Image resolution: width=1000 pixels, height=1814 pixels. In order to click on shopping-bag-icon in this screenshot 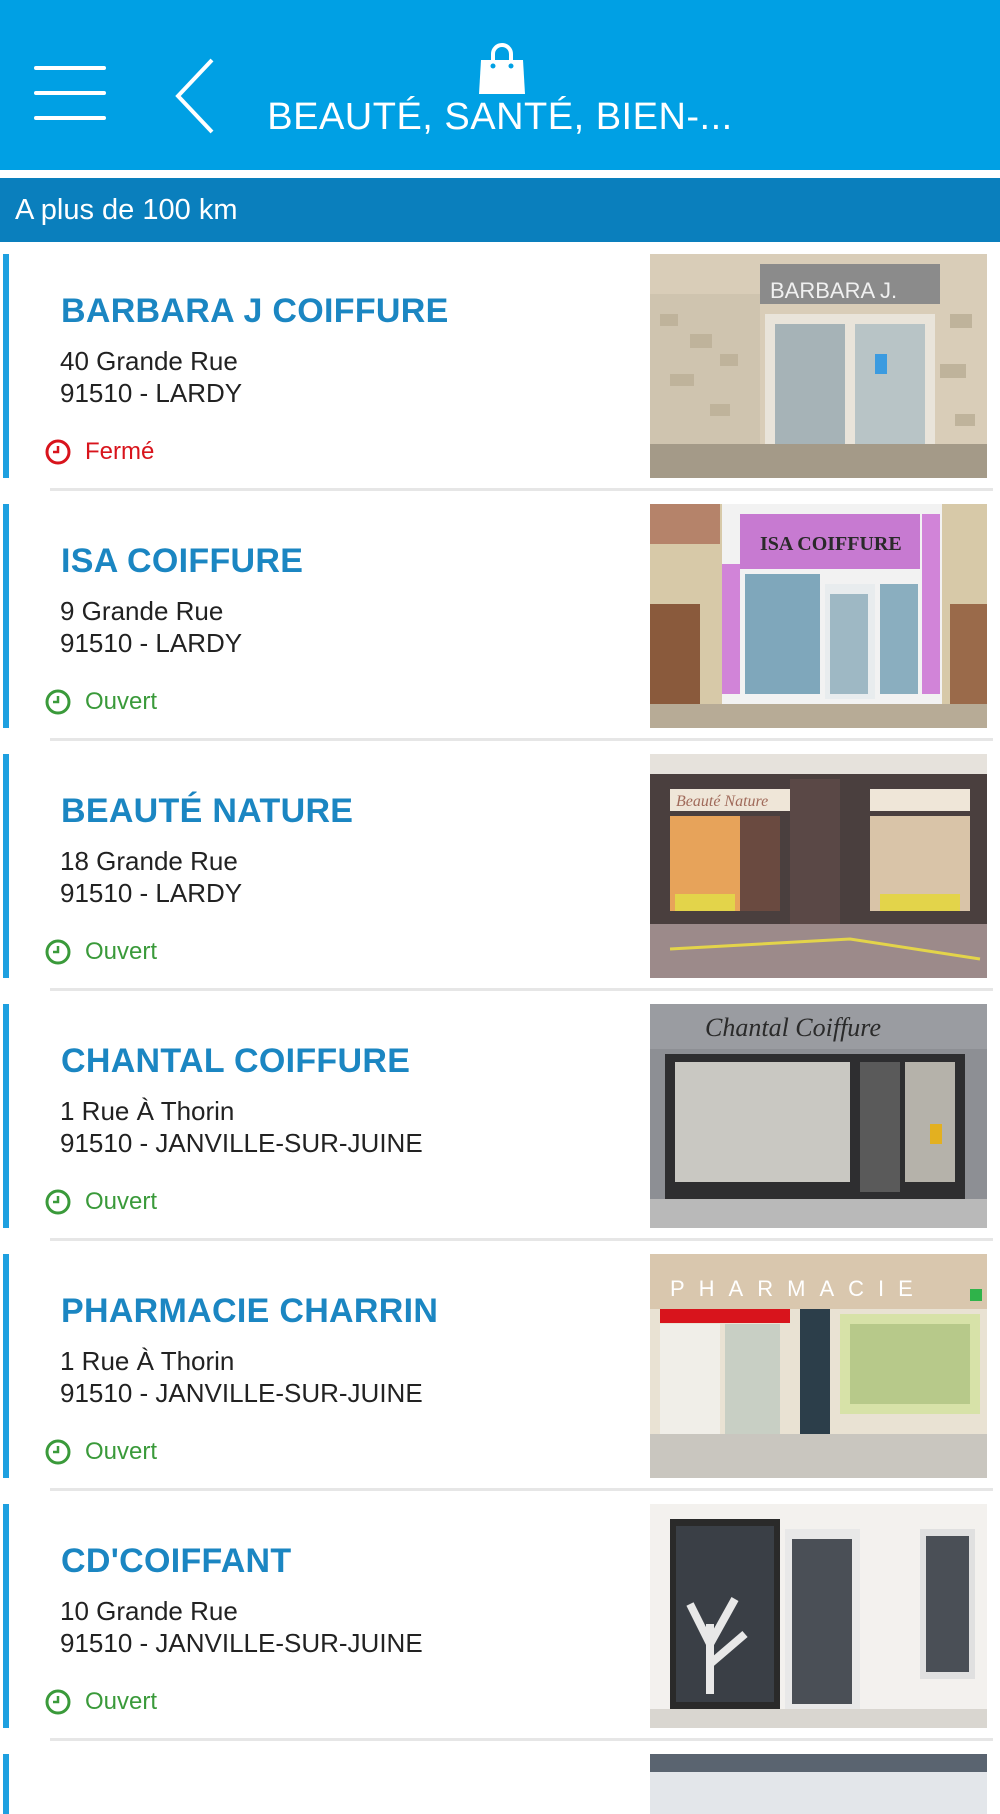, I will do `click(502, 69)`.